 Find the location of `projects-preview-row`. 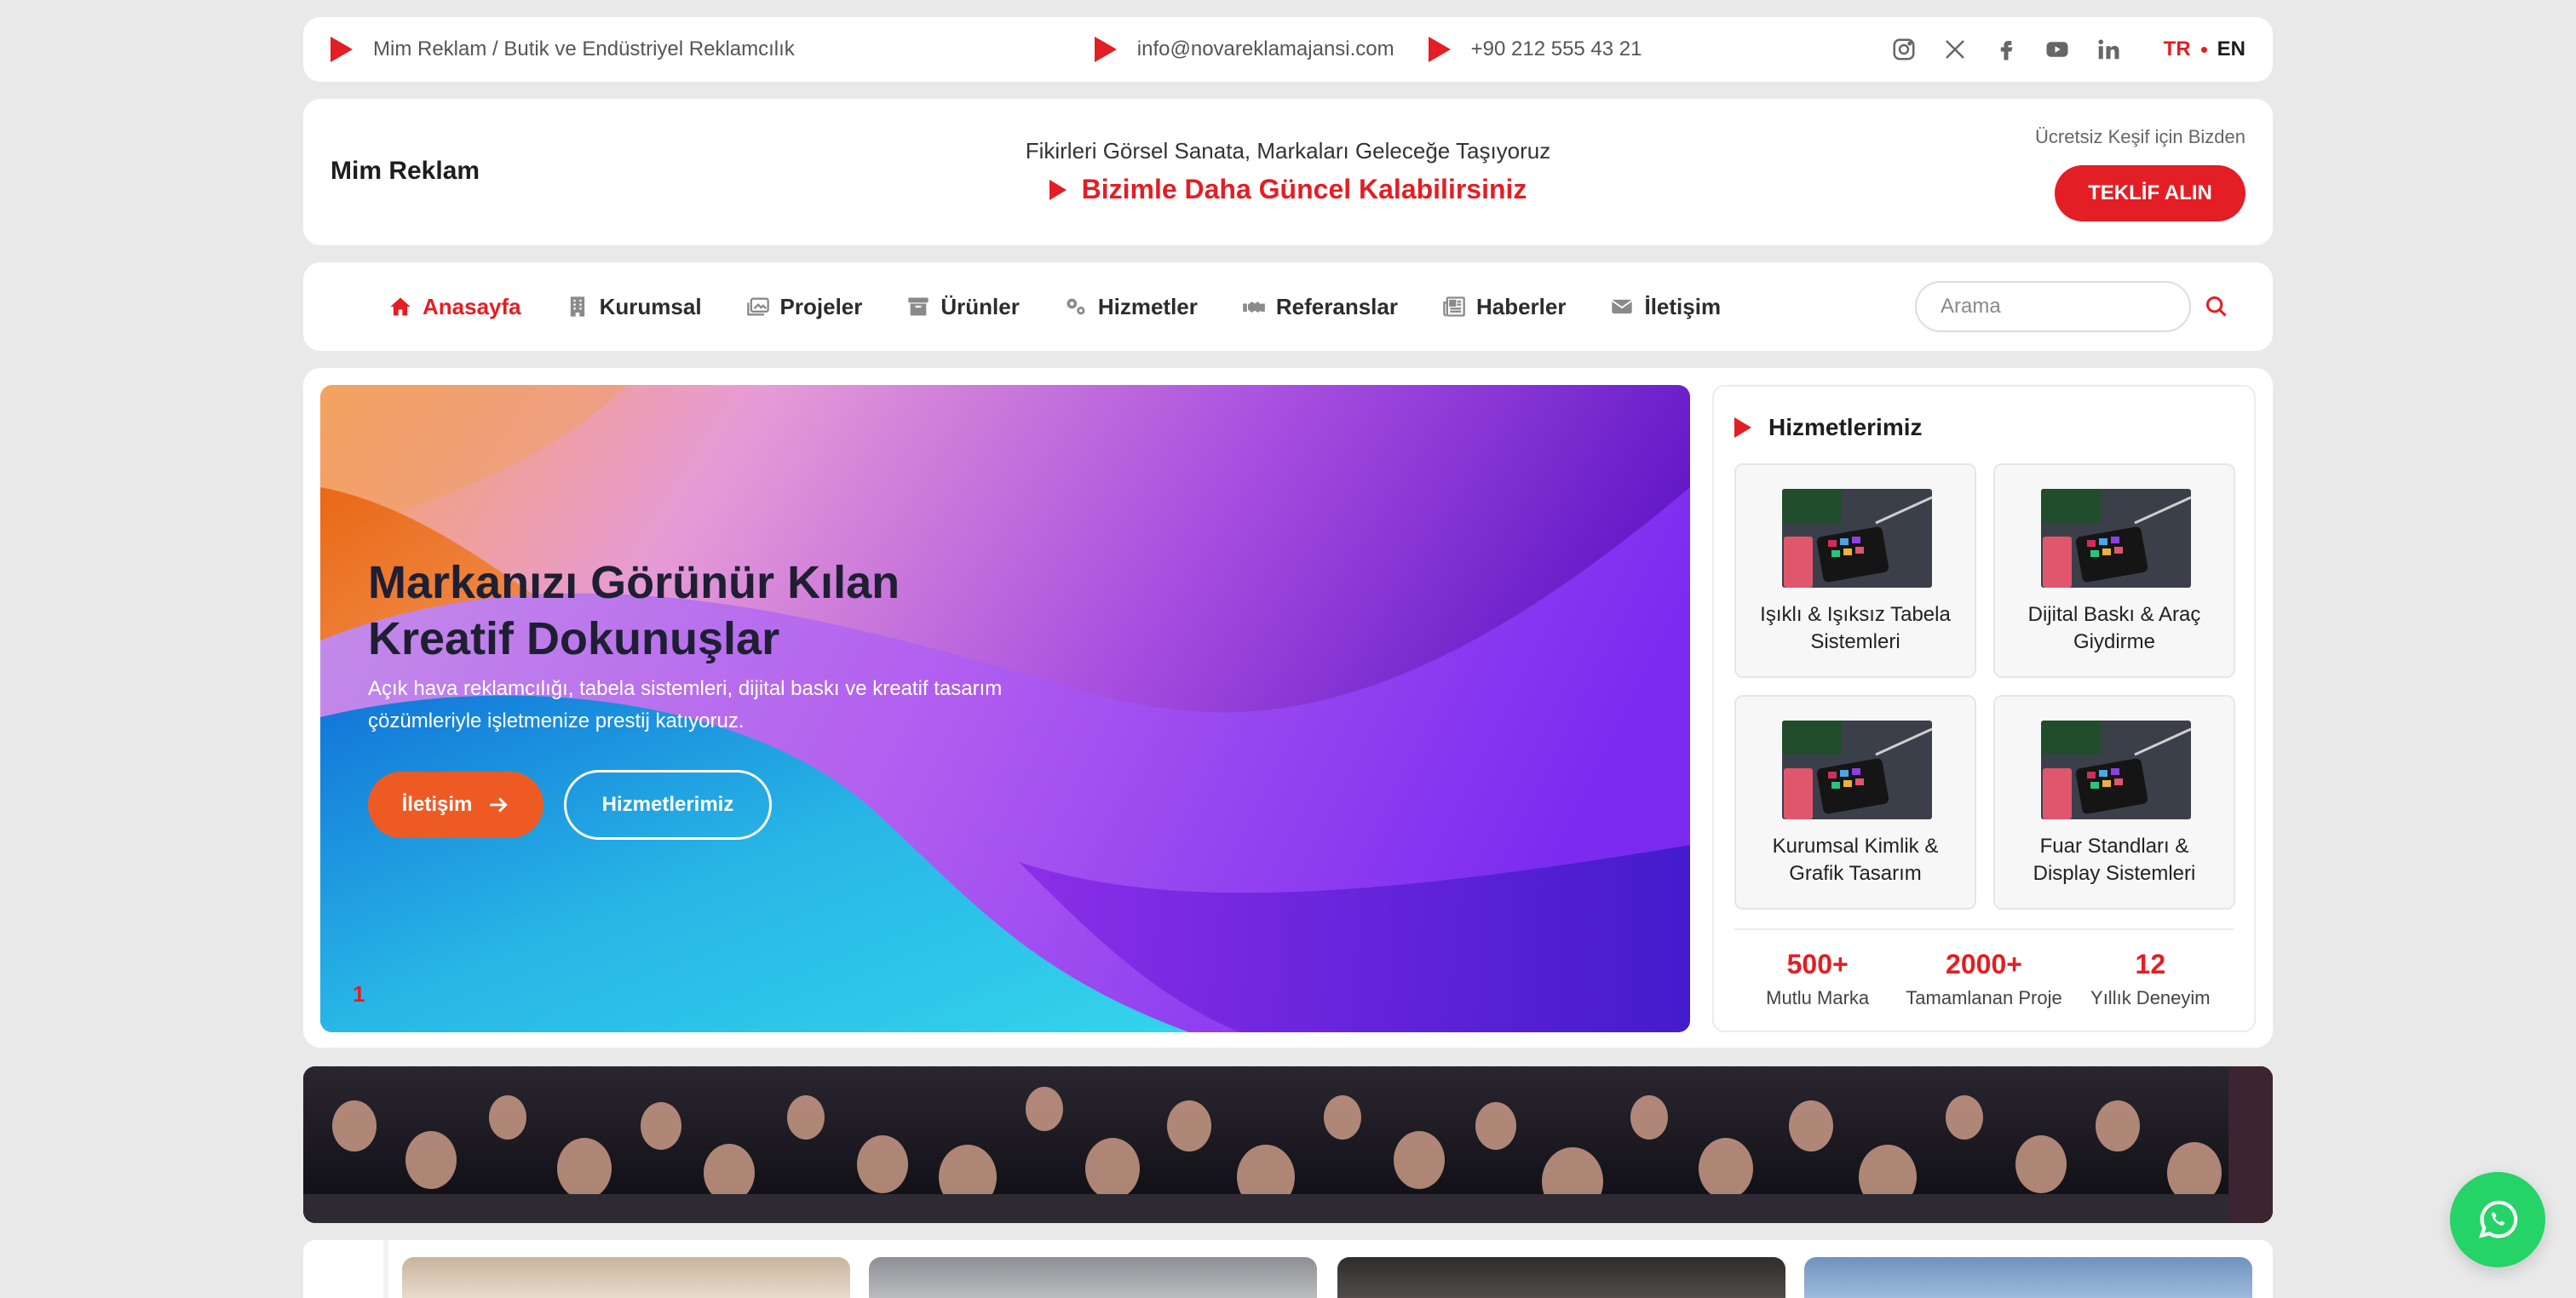

projects-preview-row is located at coordinates (1288, 1269).